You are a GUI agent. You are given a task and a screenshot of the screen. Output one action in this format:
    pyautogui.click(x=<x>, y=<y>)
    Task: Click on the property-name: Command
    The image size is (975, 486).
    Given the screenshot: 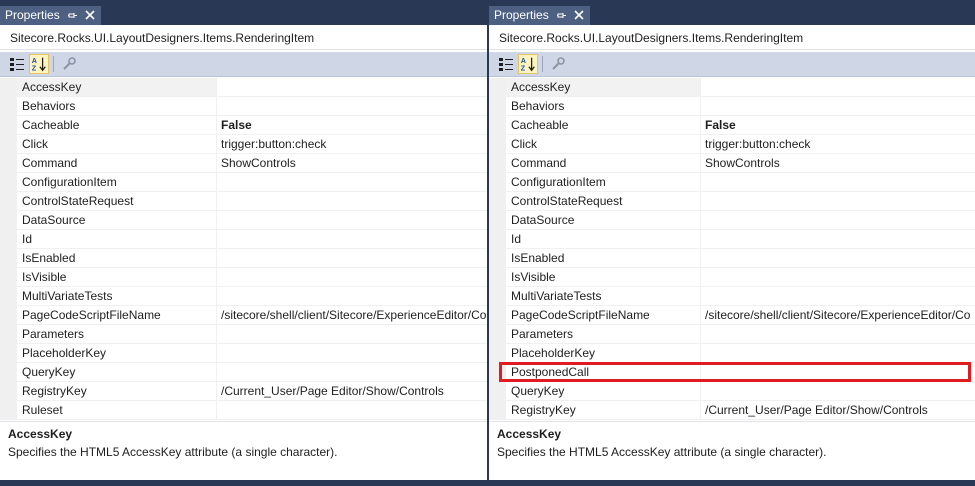 What is the action you would take?
    pyautogui.click(x=117, y=163)
    